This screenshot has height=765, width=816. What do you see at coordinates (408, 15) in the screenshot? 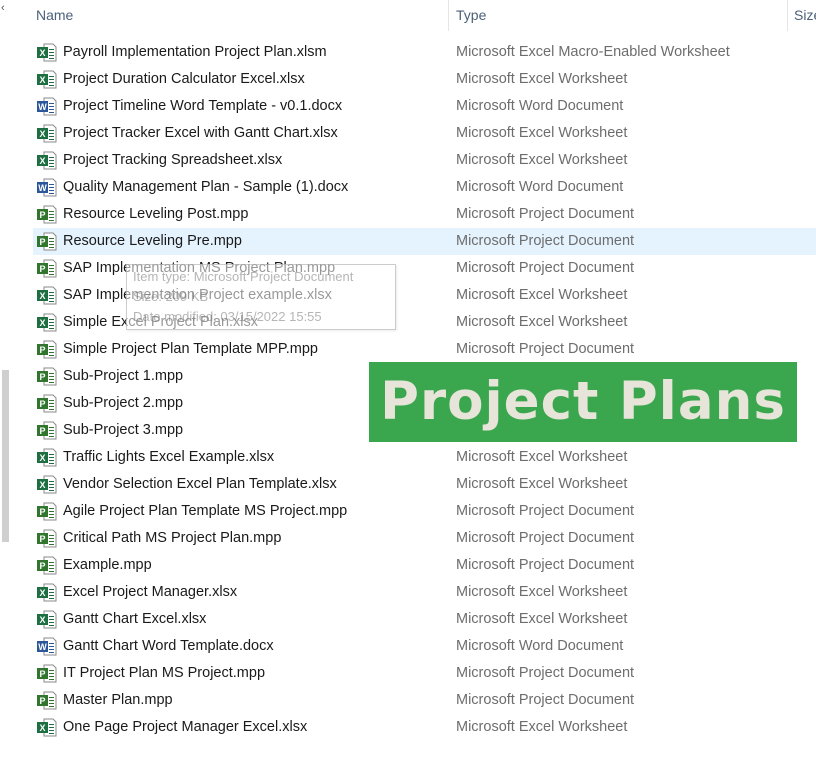
I see `column-header-bar: Name Type Size` at bounding box center [408, 15].